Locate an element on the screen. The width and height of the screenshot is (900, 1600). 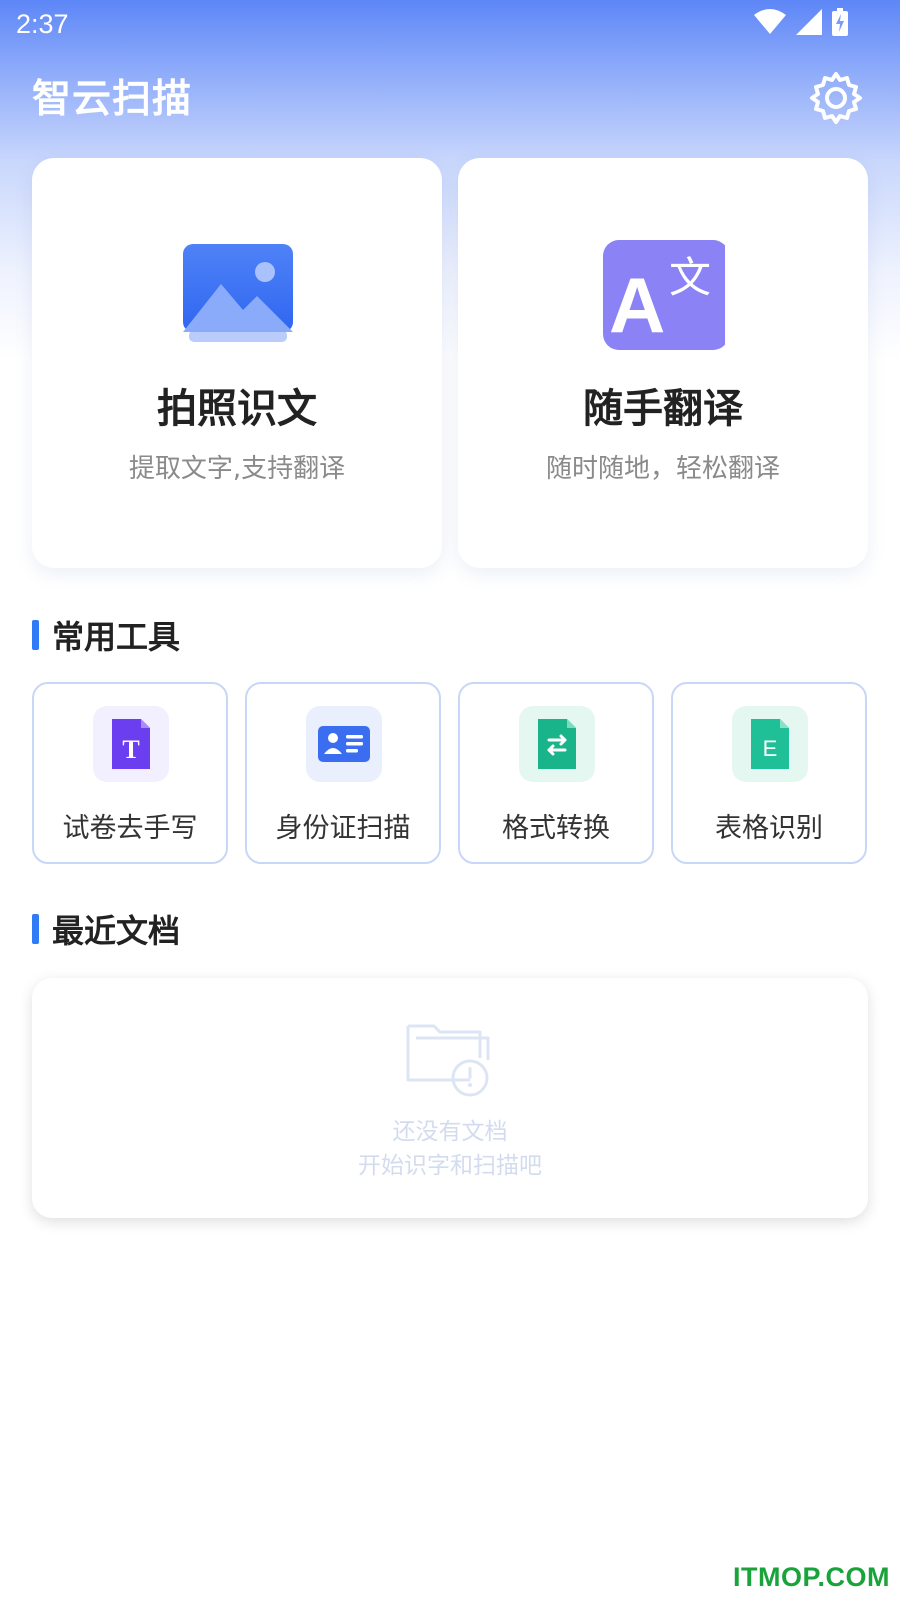
translate-icon: A 文 is located at coordinates (664, 295).